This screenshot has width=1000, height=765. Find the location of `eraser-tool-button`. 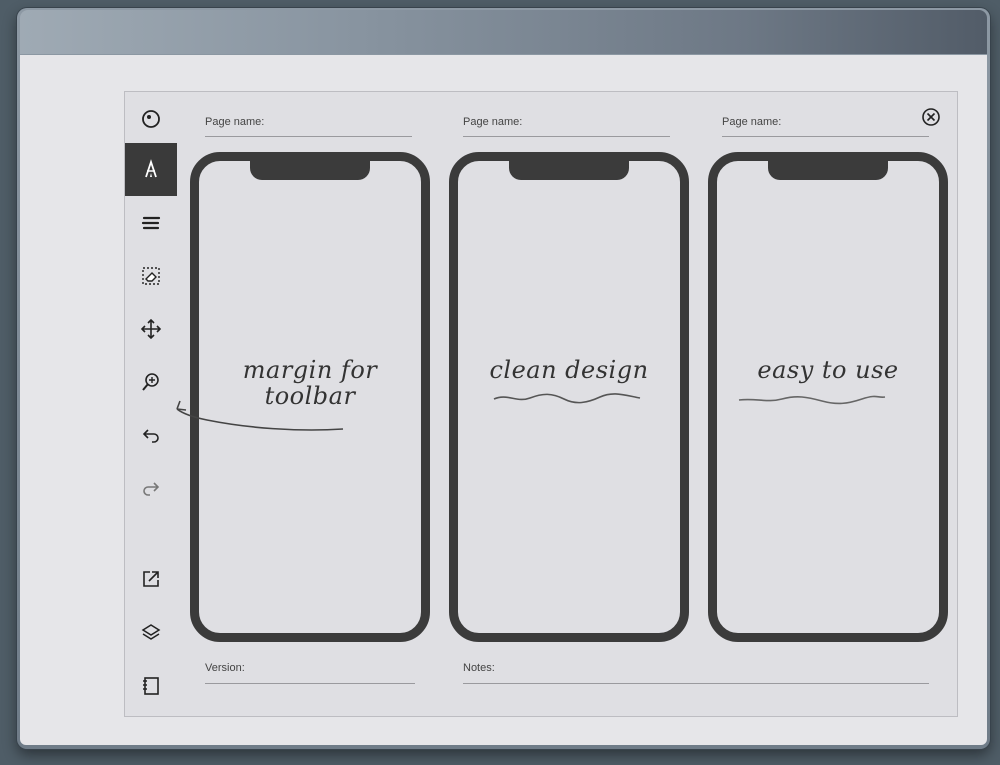

eraser-tool-button is located at coordinates (151, 275).